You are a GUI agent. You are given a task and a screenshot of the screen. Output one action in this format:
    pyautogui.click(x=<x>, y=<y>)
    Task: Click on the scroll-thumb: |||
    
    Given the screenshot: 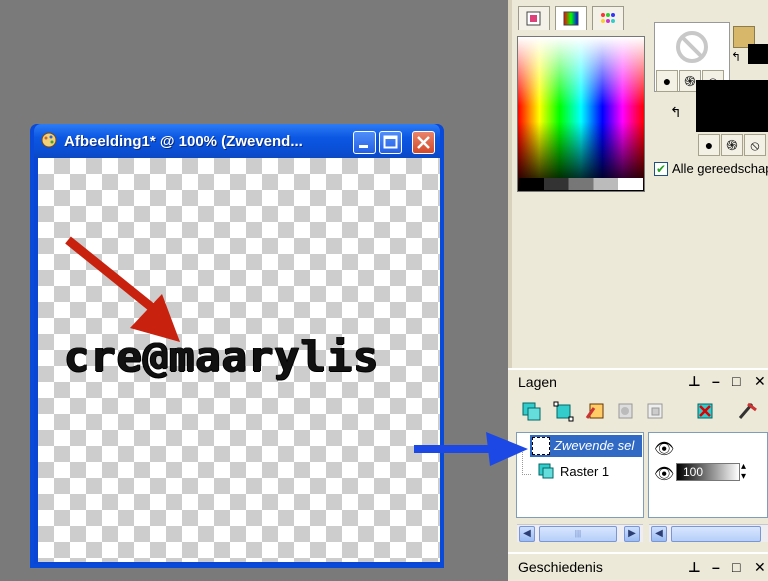 What is the action you would take?
    pyautogui.click(x=578, y=534)
    